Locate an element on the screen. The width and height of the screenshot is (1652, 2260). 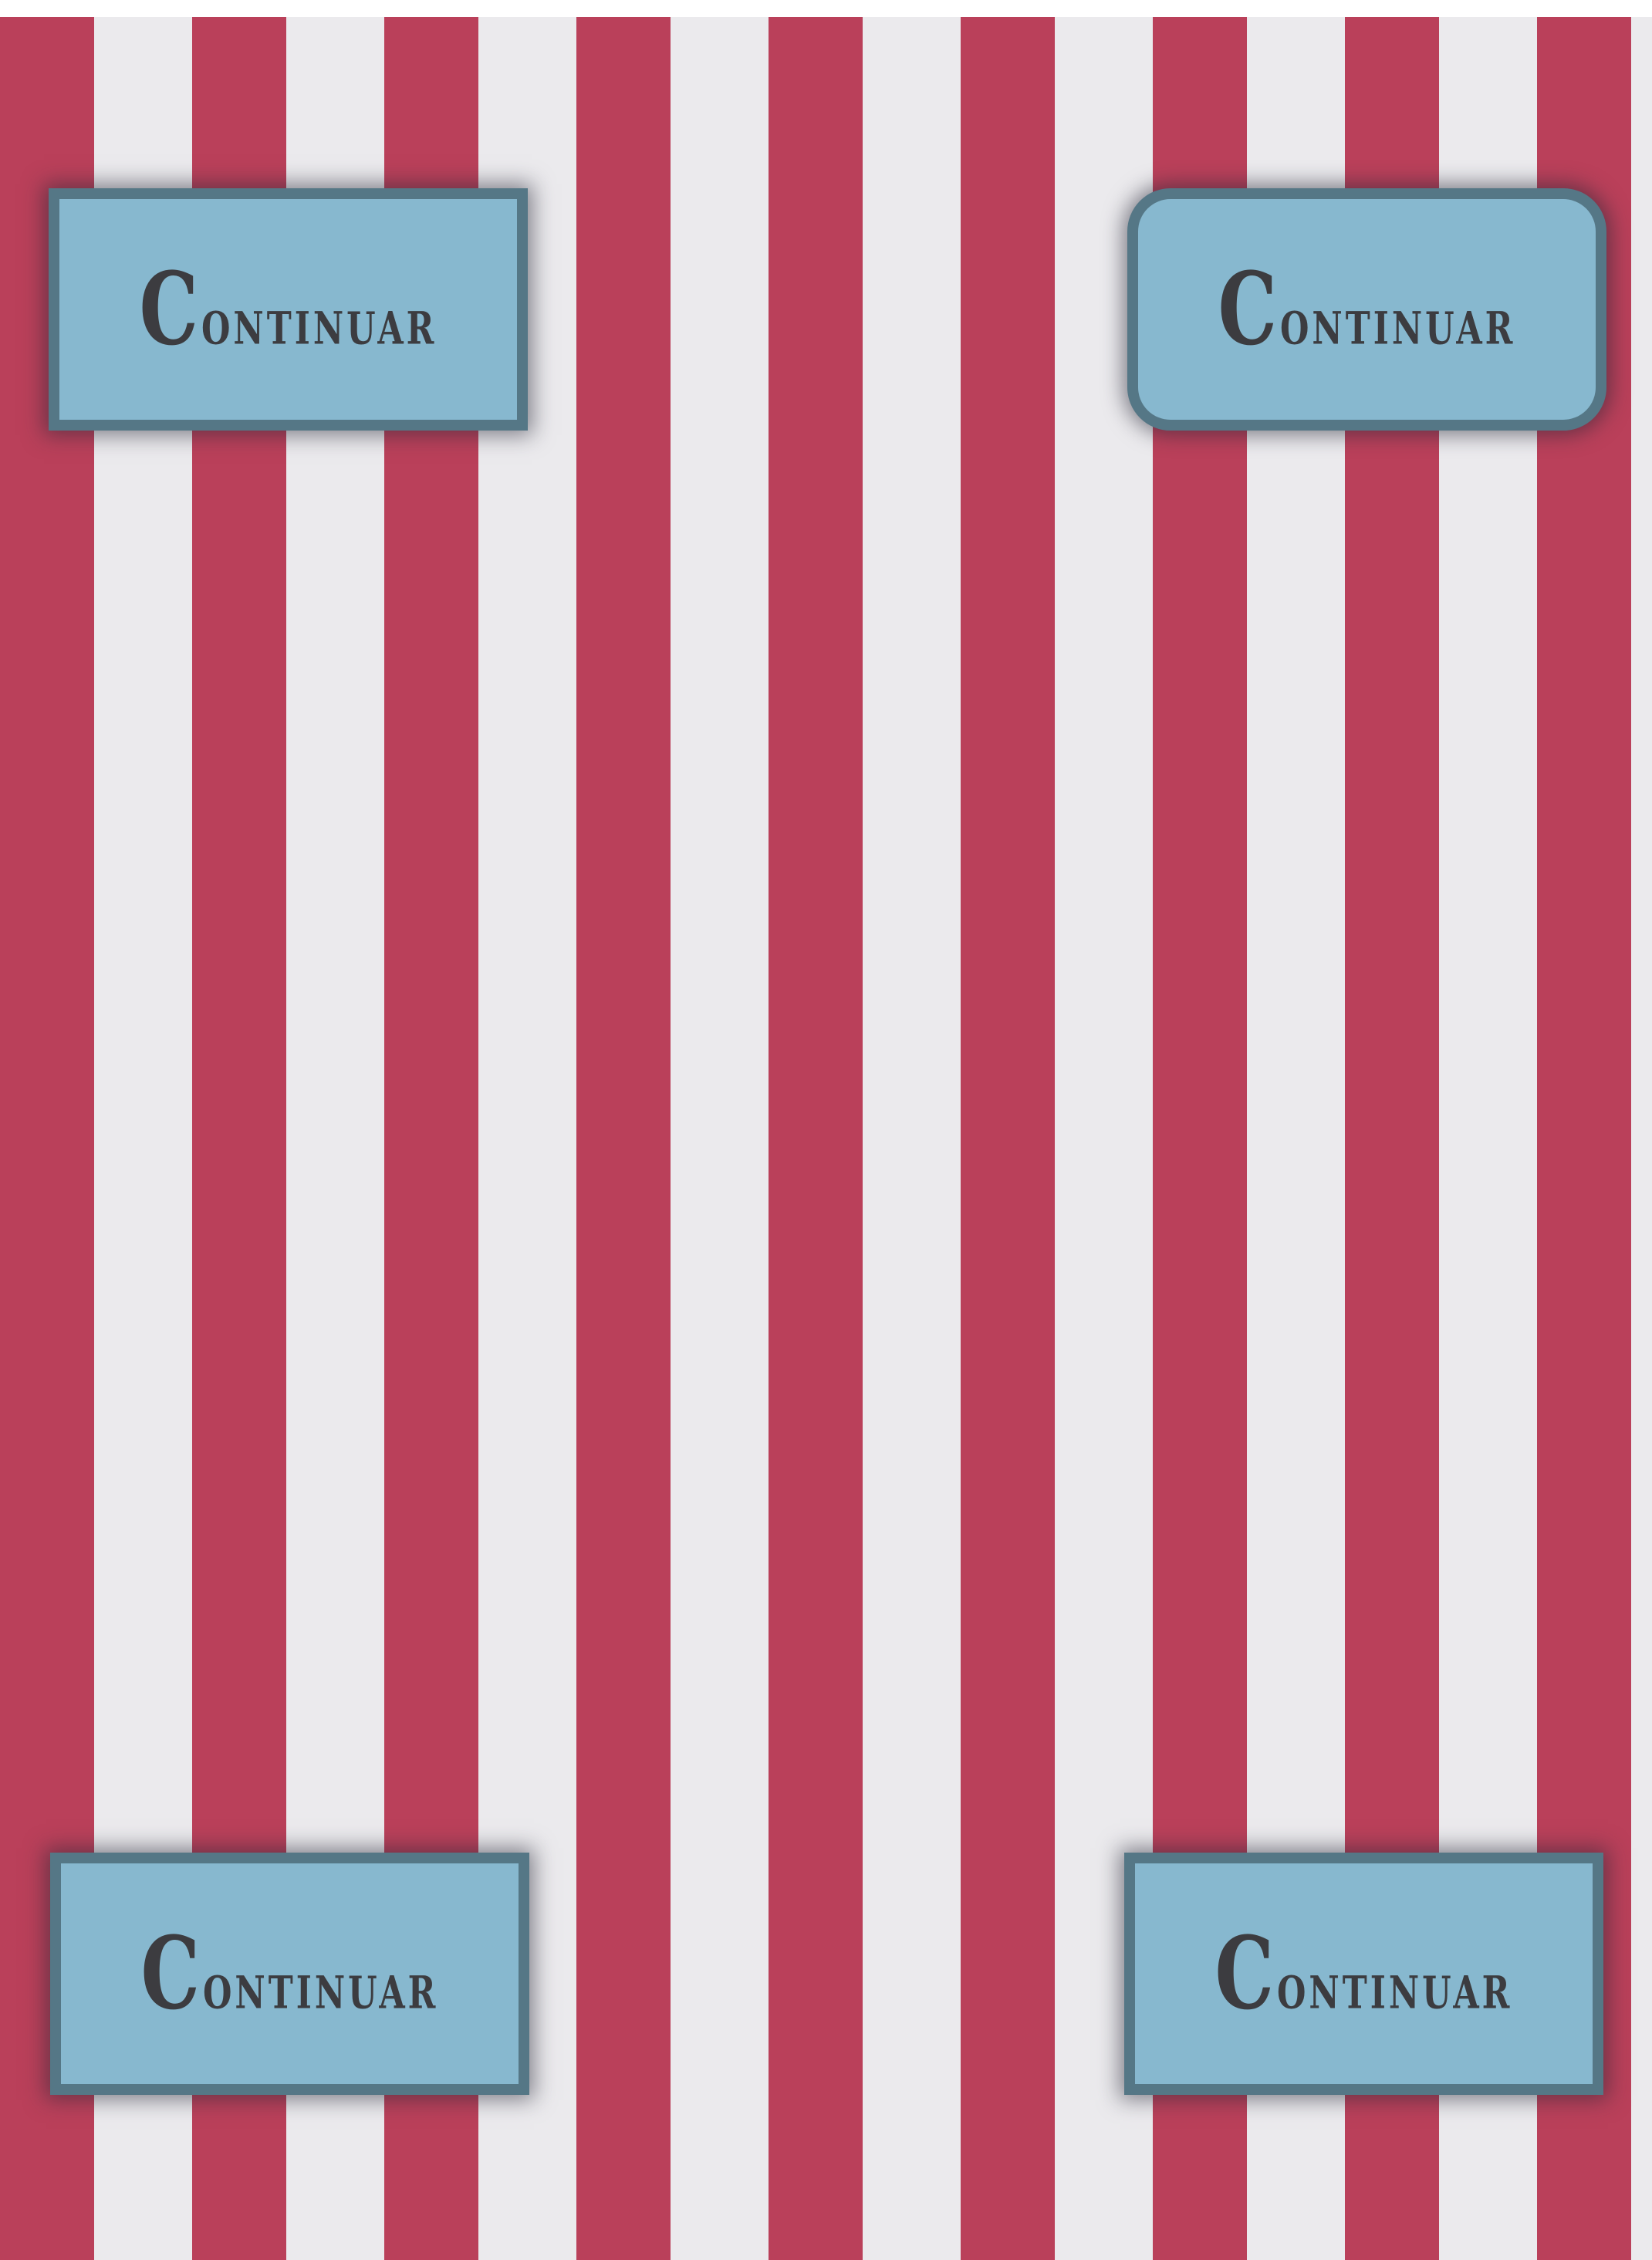
continue-button-top-right: Continuar is located at coordinates (1366, 309).